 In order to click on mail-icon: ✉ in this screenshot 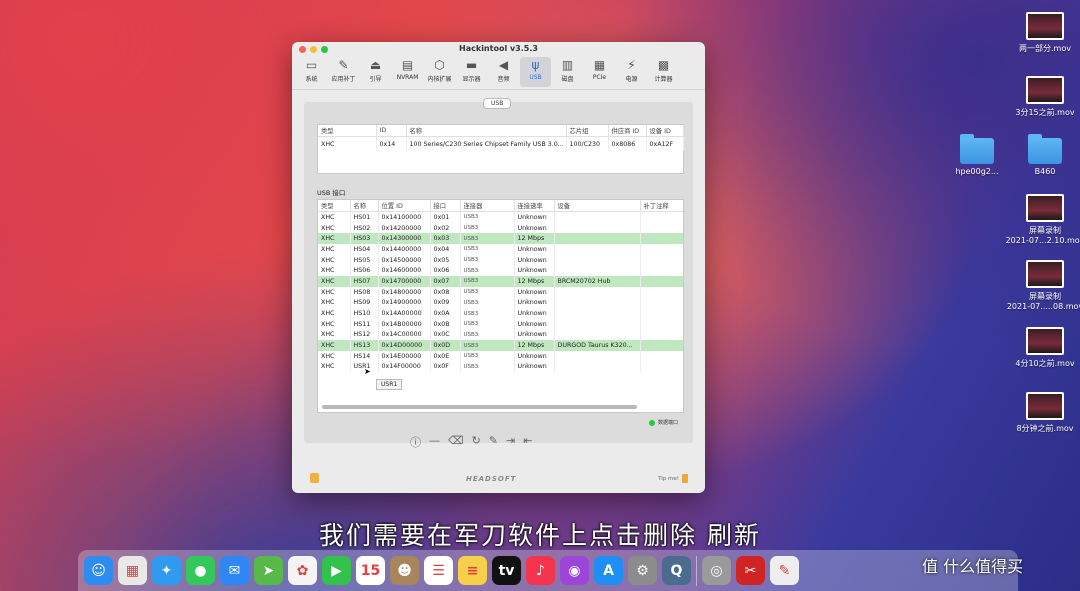, I will do `click(234, 570)`.